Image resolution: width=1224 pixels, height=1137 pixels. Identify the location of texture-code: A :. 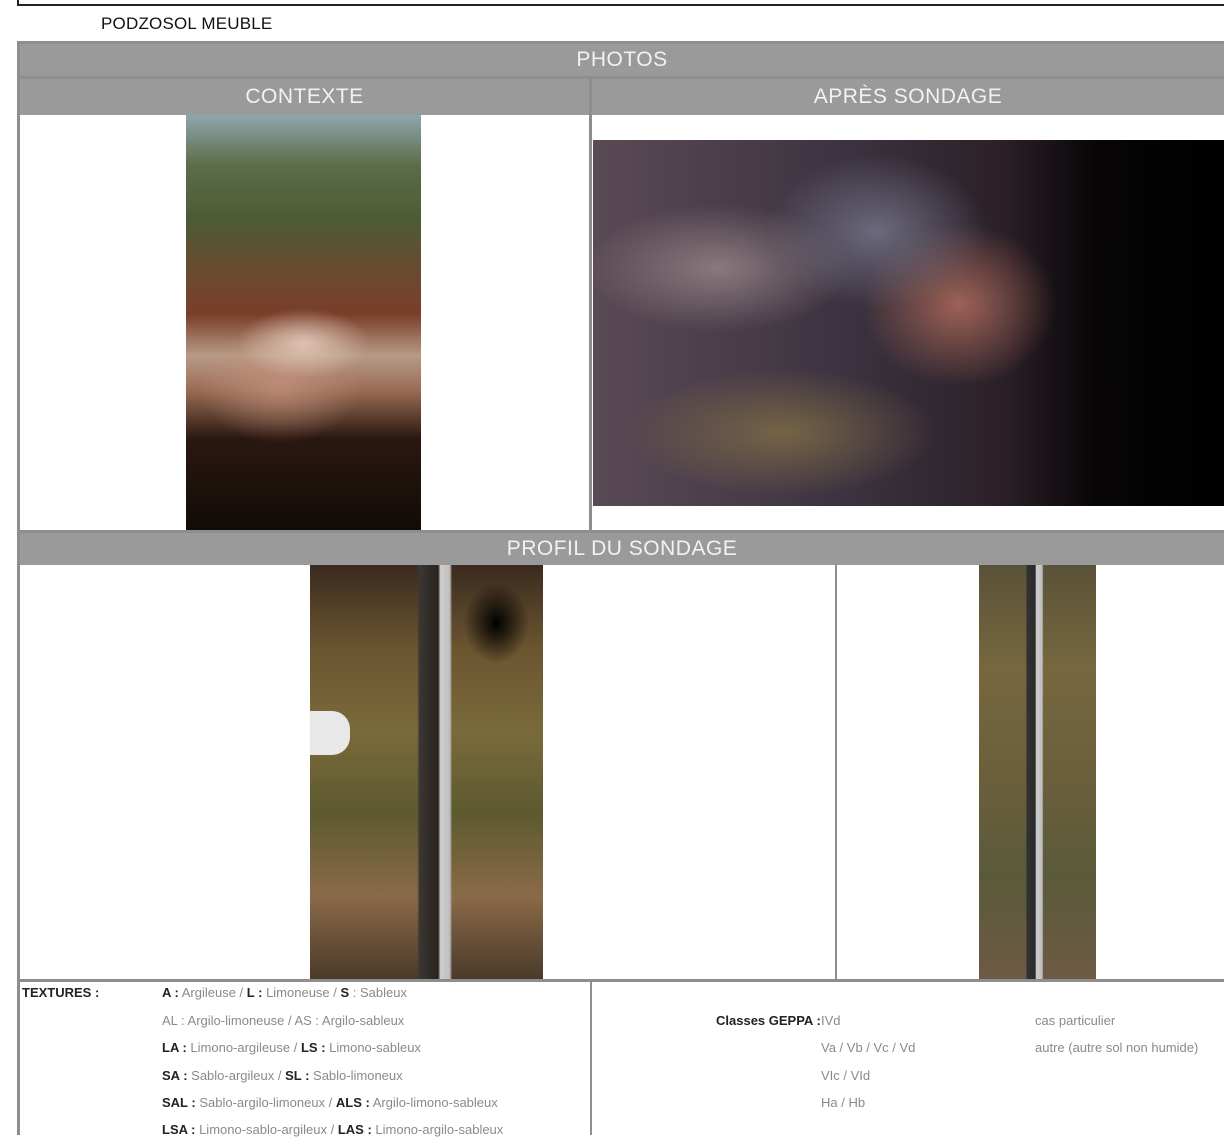
(170, 992).